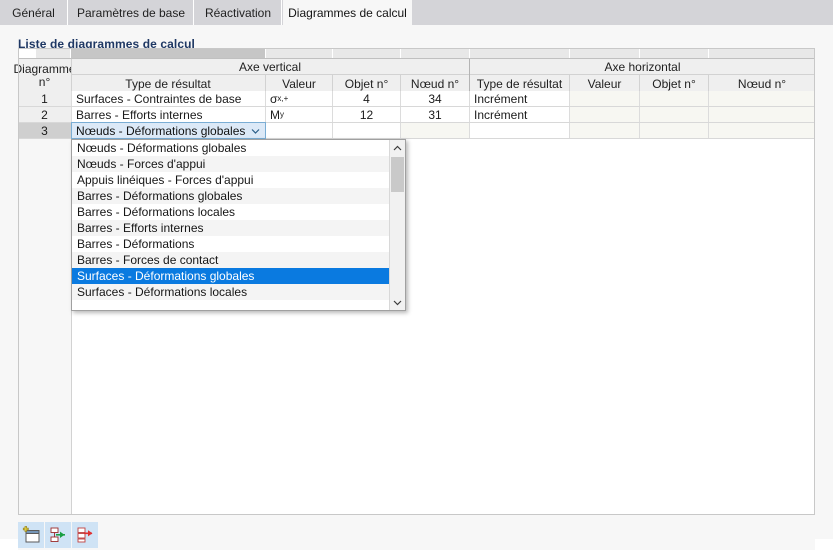 The image size is (833, 550). I want to click on column-handle-v-valeur, so click(299, 53).